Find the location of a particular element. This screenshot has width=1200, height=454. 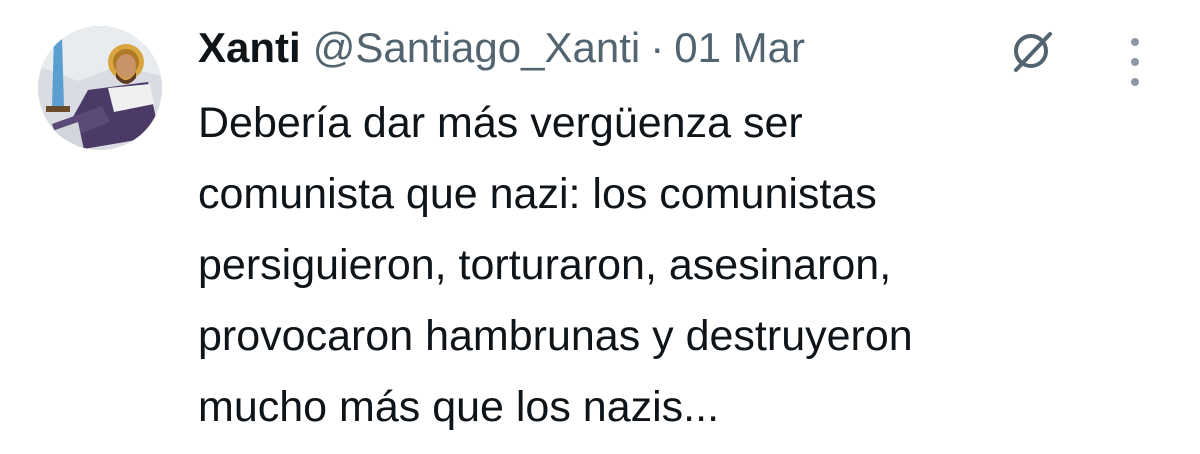

avatar-image is located at coordinates (100, 88).